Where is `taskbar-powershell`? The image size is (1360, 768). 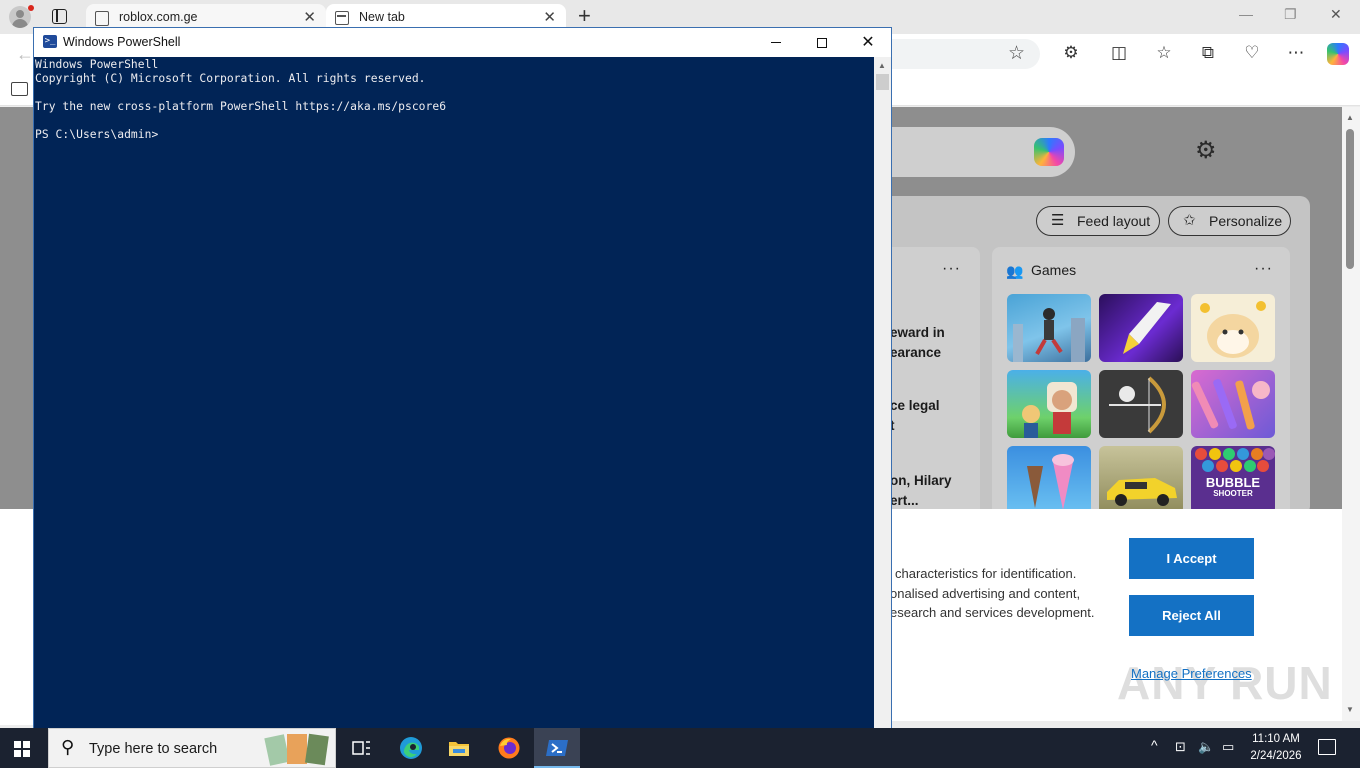
taskbar-powershell is located at coordinates (557, 748).